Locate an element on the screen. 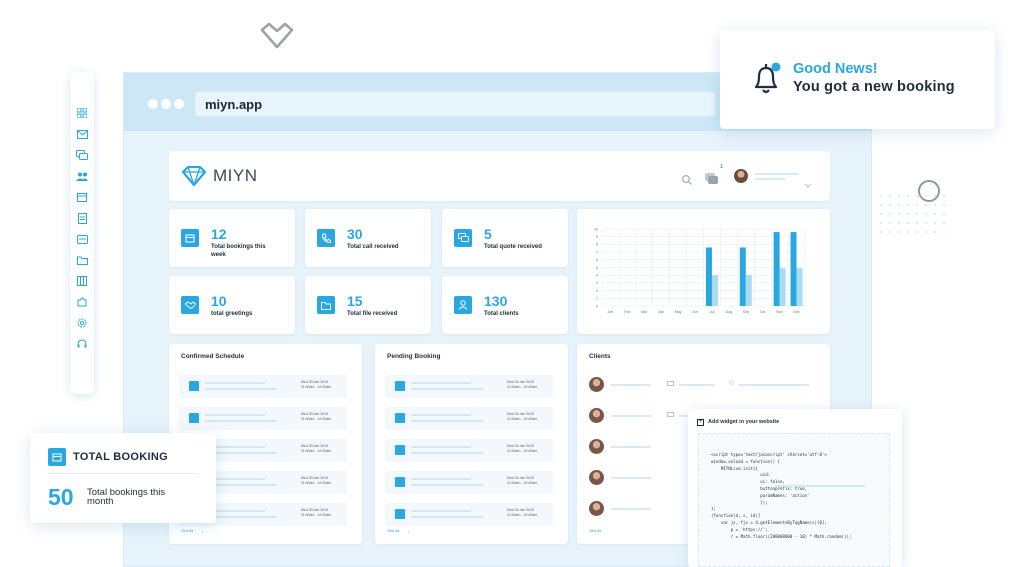 Image resolution: width=1024 pixels, height=567 pixels. x-tick-label: Jan is located at coordinates (611, 312).